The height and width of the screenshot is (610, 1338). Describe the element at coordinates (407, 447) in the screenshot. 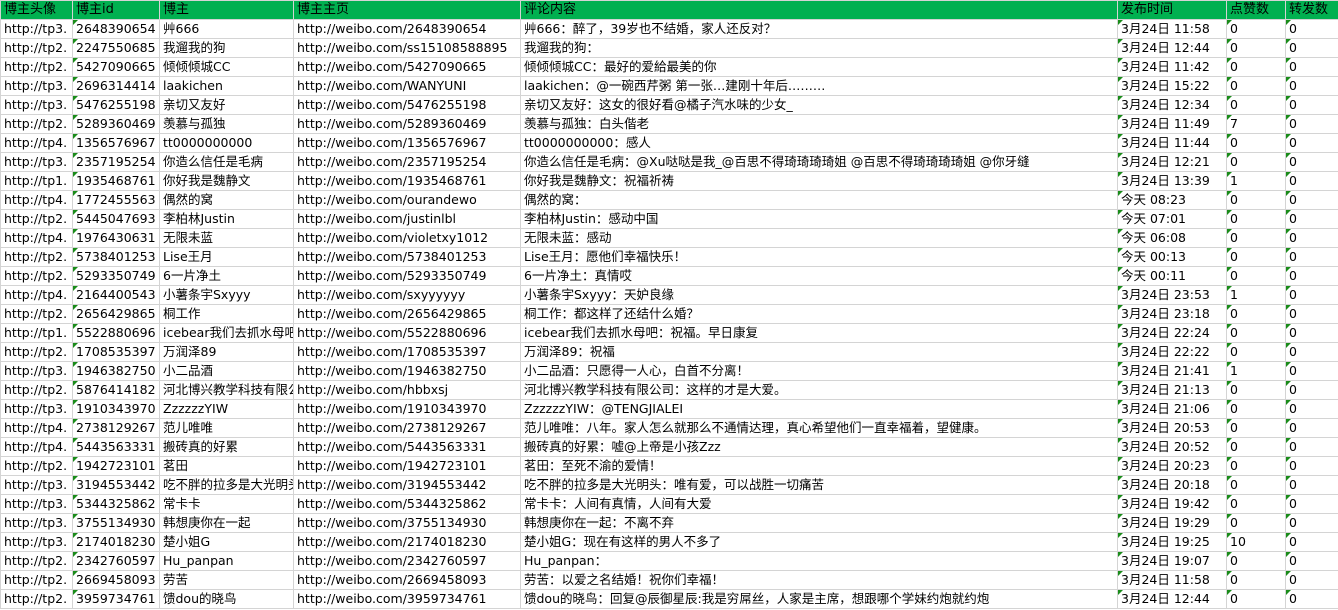

I see `homepage-cell: http://weibo.com/5443563331` at that location.